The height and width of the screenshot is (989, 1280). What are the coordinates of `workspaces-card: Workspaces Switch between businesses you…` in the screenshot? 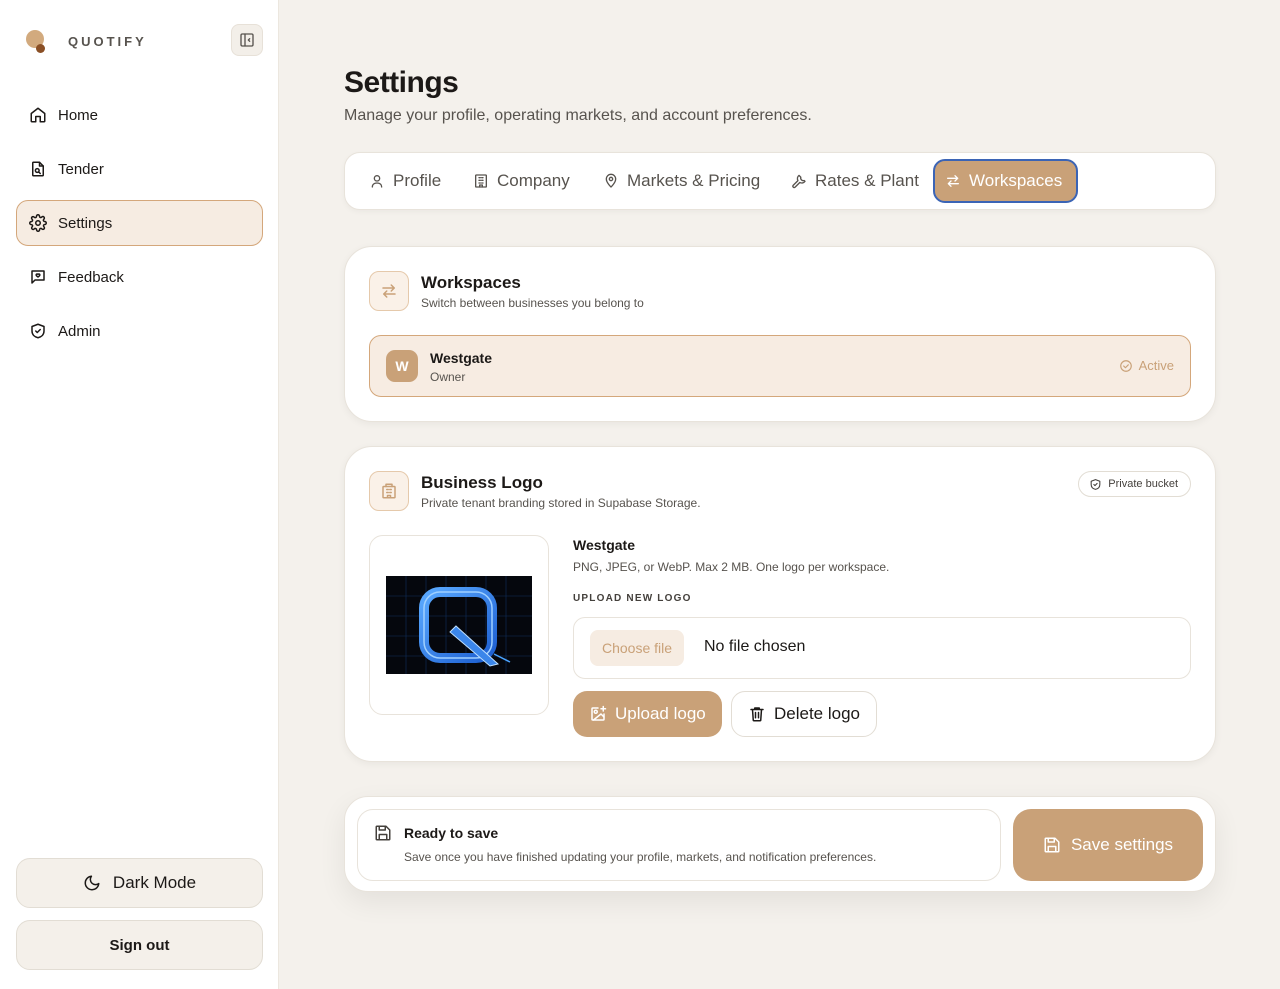 It's located at (780, 334).